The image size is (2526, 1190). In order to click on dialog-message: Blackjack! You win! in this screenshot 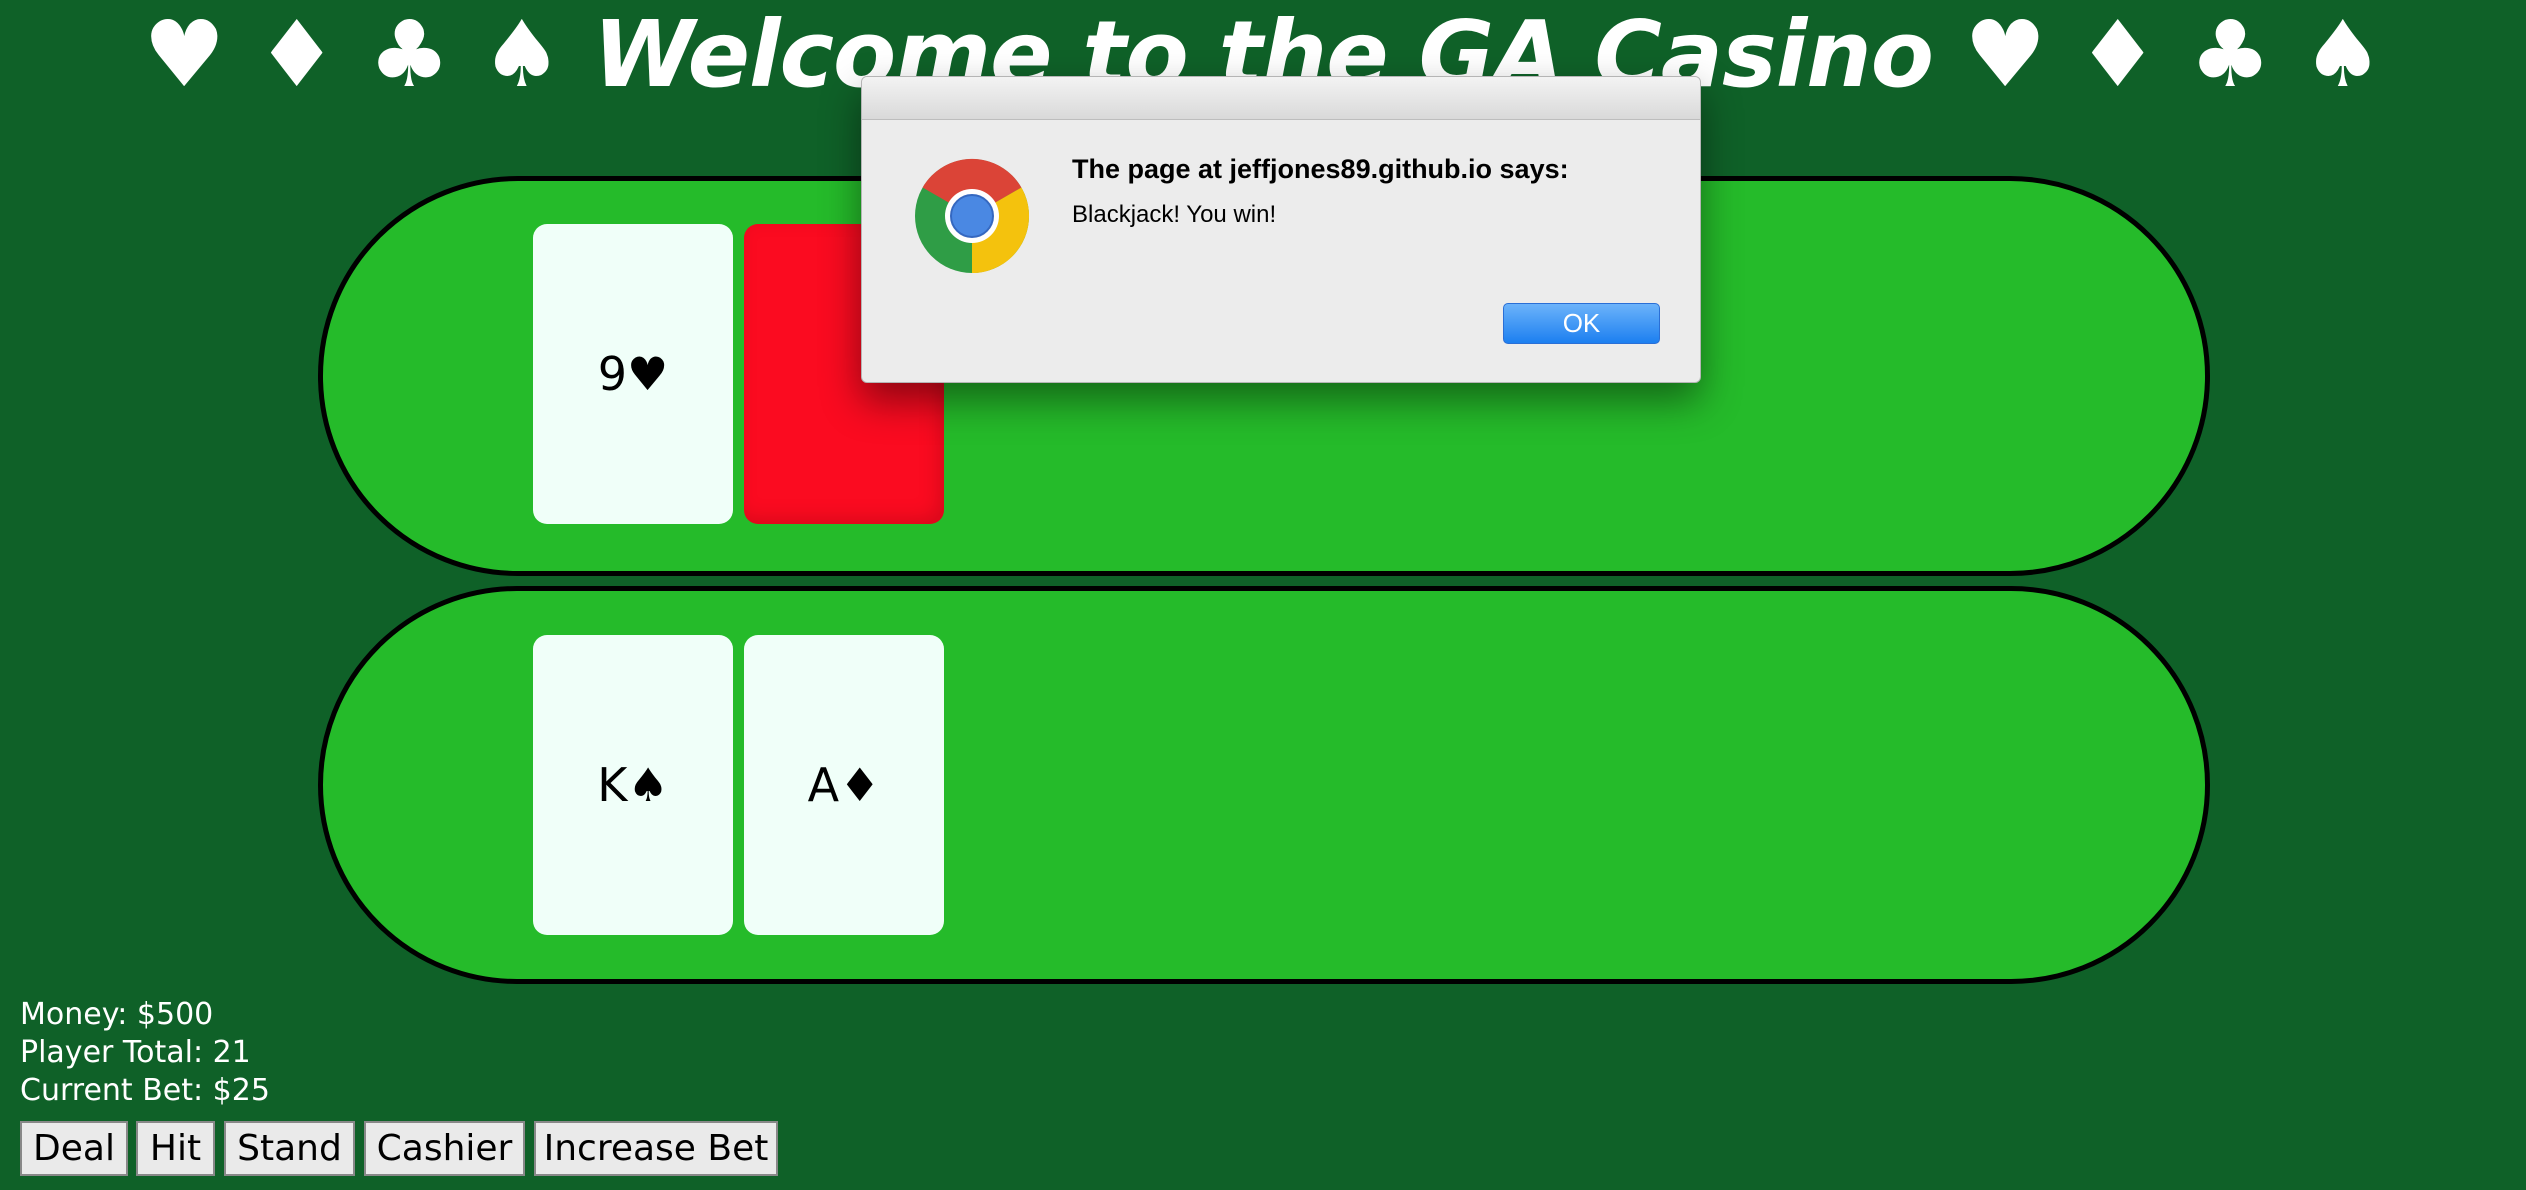, I will do `click(1174, 214)`.